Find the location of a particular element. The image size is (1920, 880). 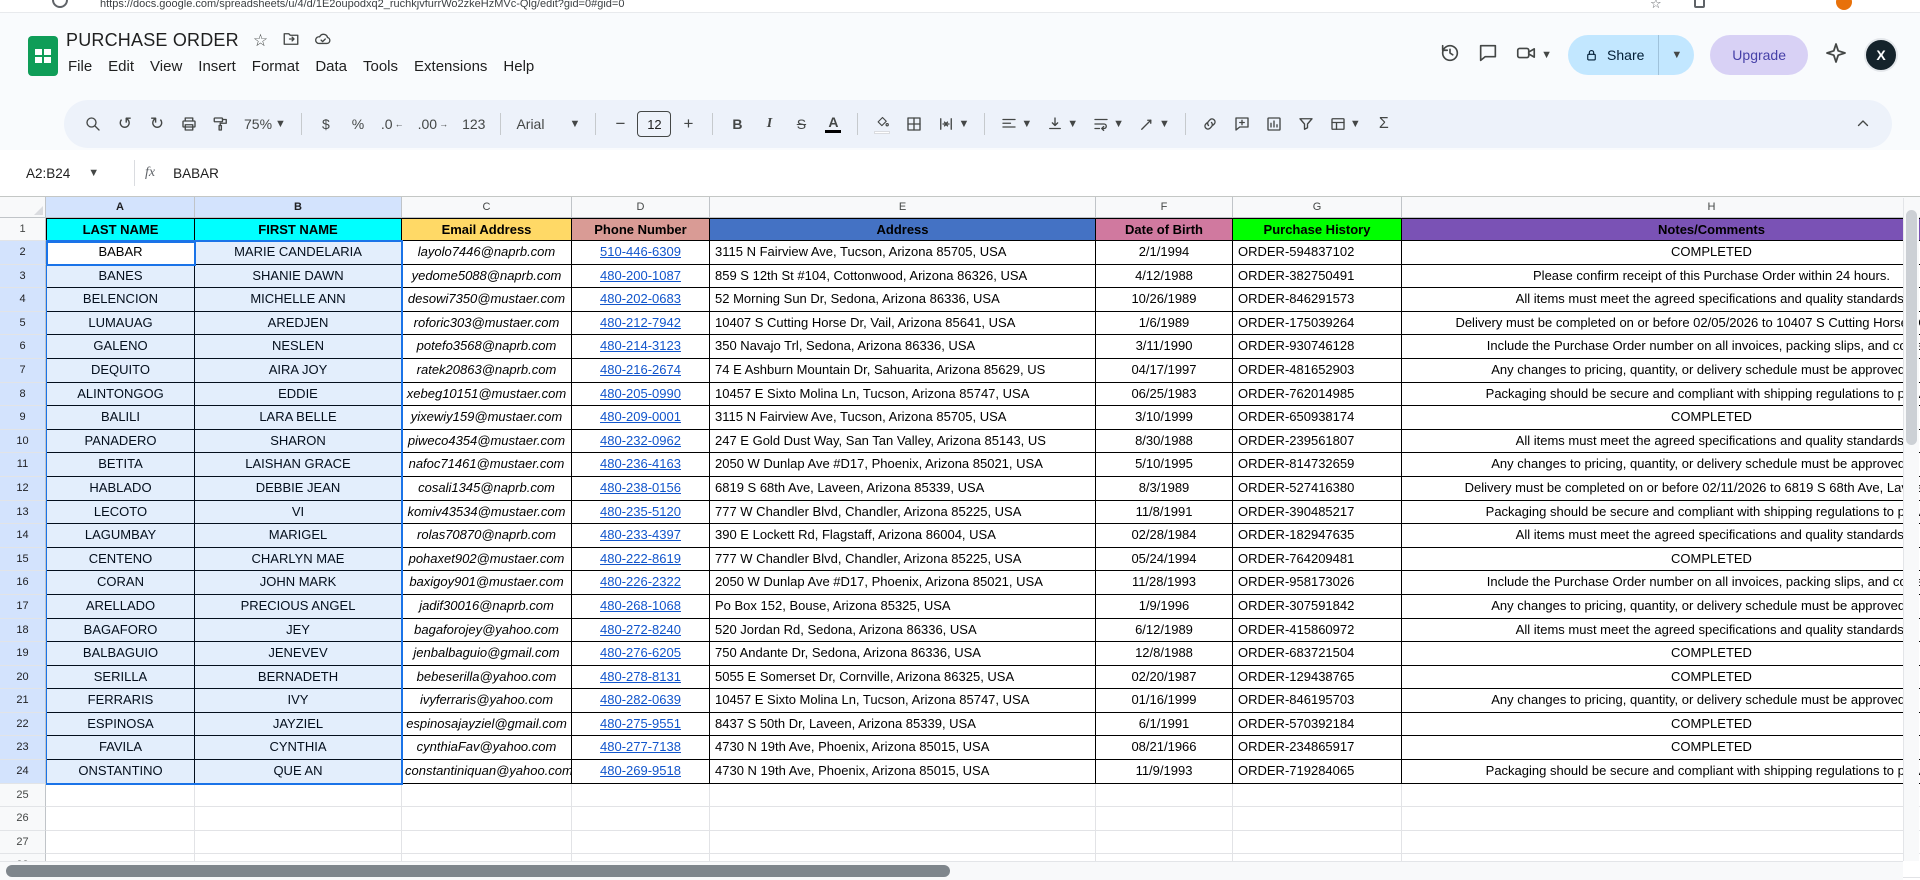

phone-link: 480-282-0639 is located at coordinates (640, 699).